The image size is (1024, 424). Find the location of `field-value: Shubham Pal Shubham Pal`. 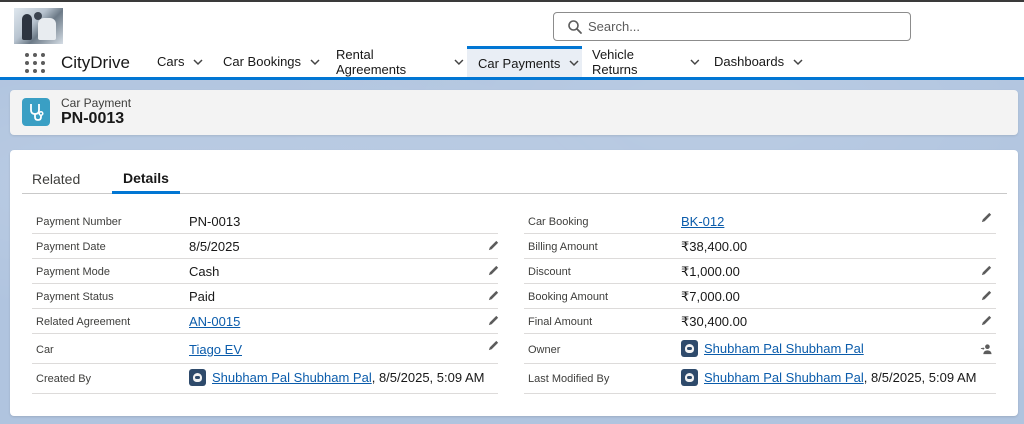

field-value: Shubham Pal Shubham Pal is located at coordinates (772, 348).